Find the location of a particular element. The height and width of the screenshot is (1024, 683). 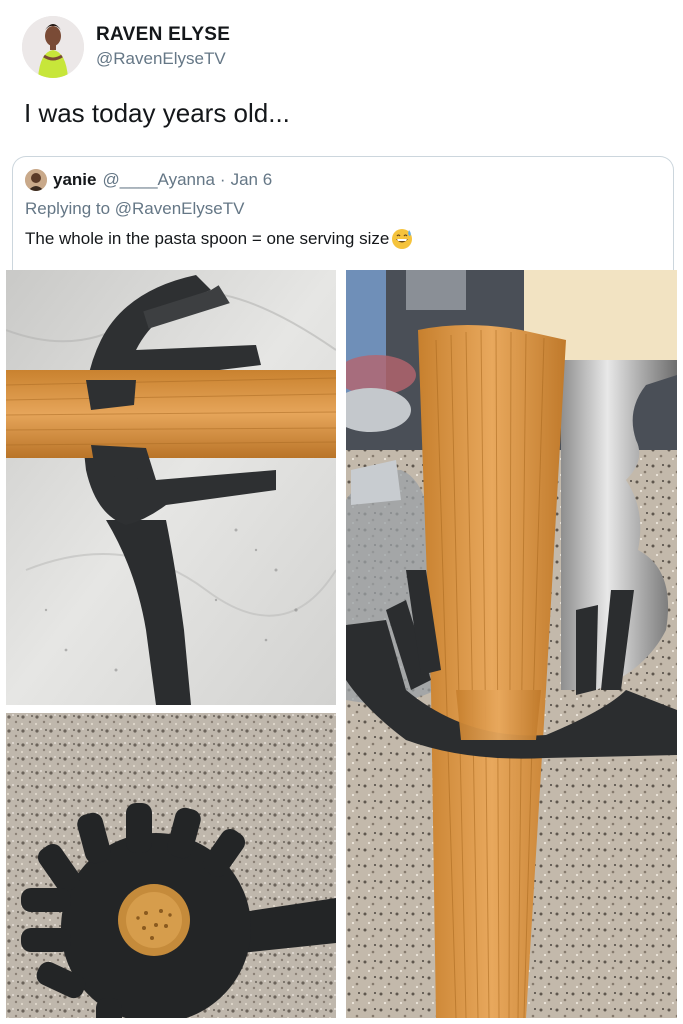

tweet-header: RAVEN ELYSE @RavenElyseTV is located at coordinates (126, 47).